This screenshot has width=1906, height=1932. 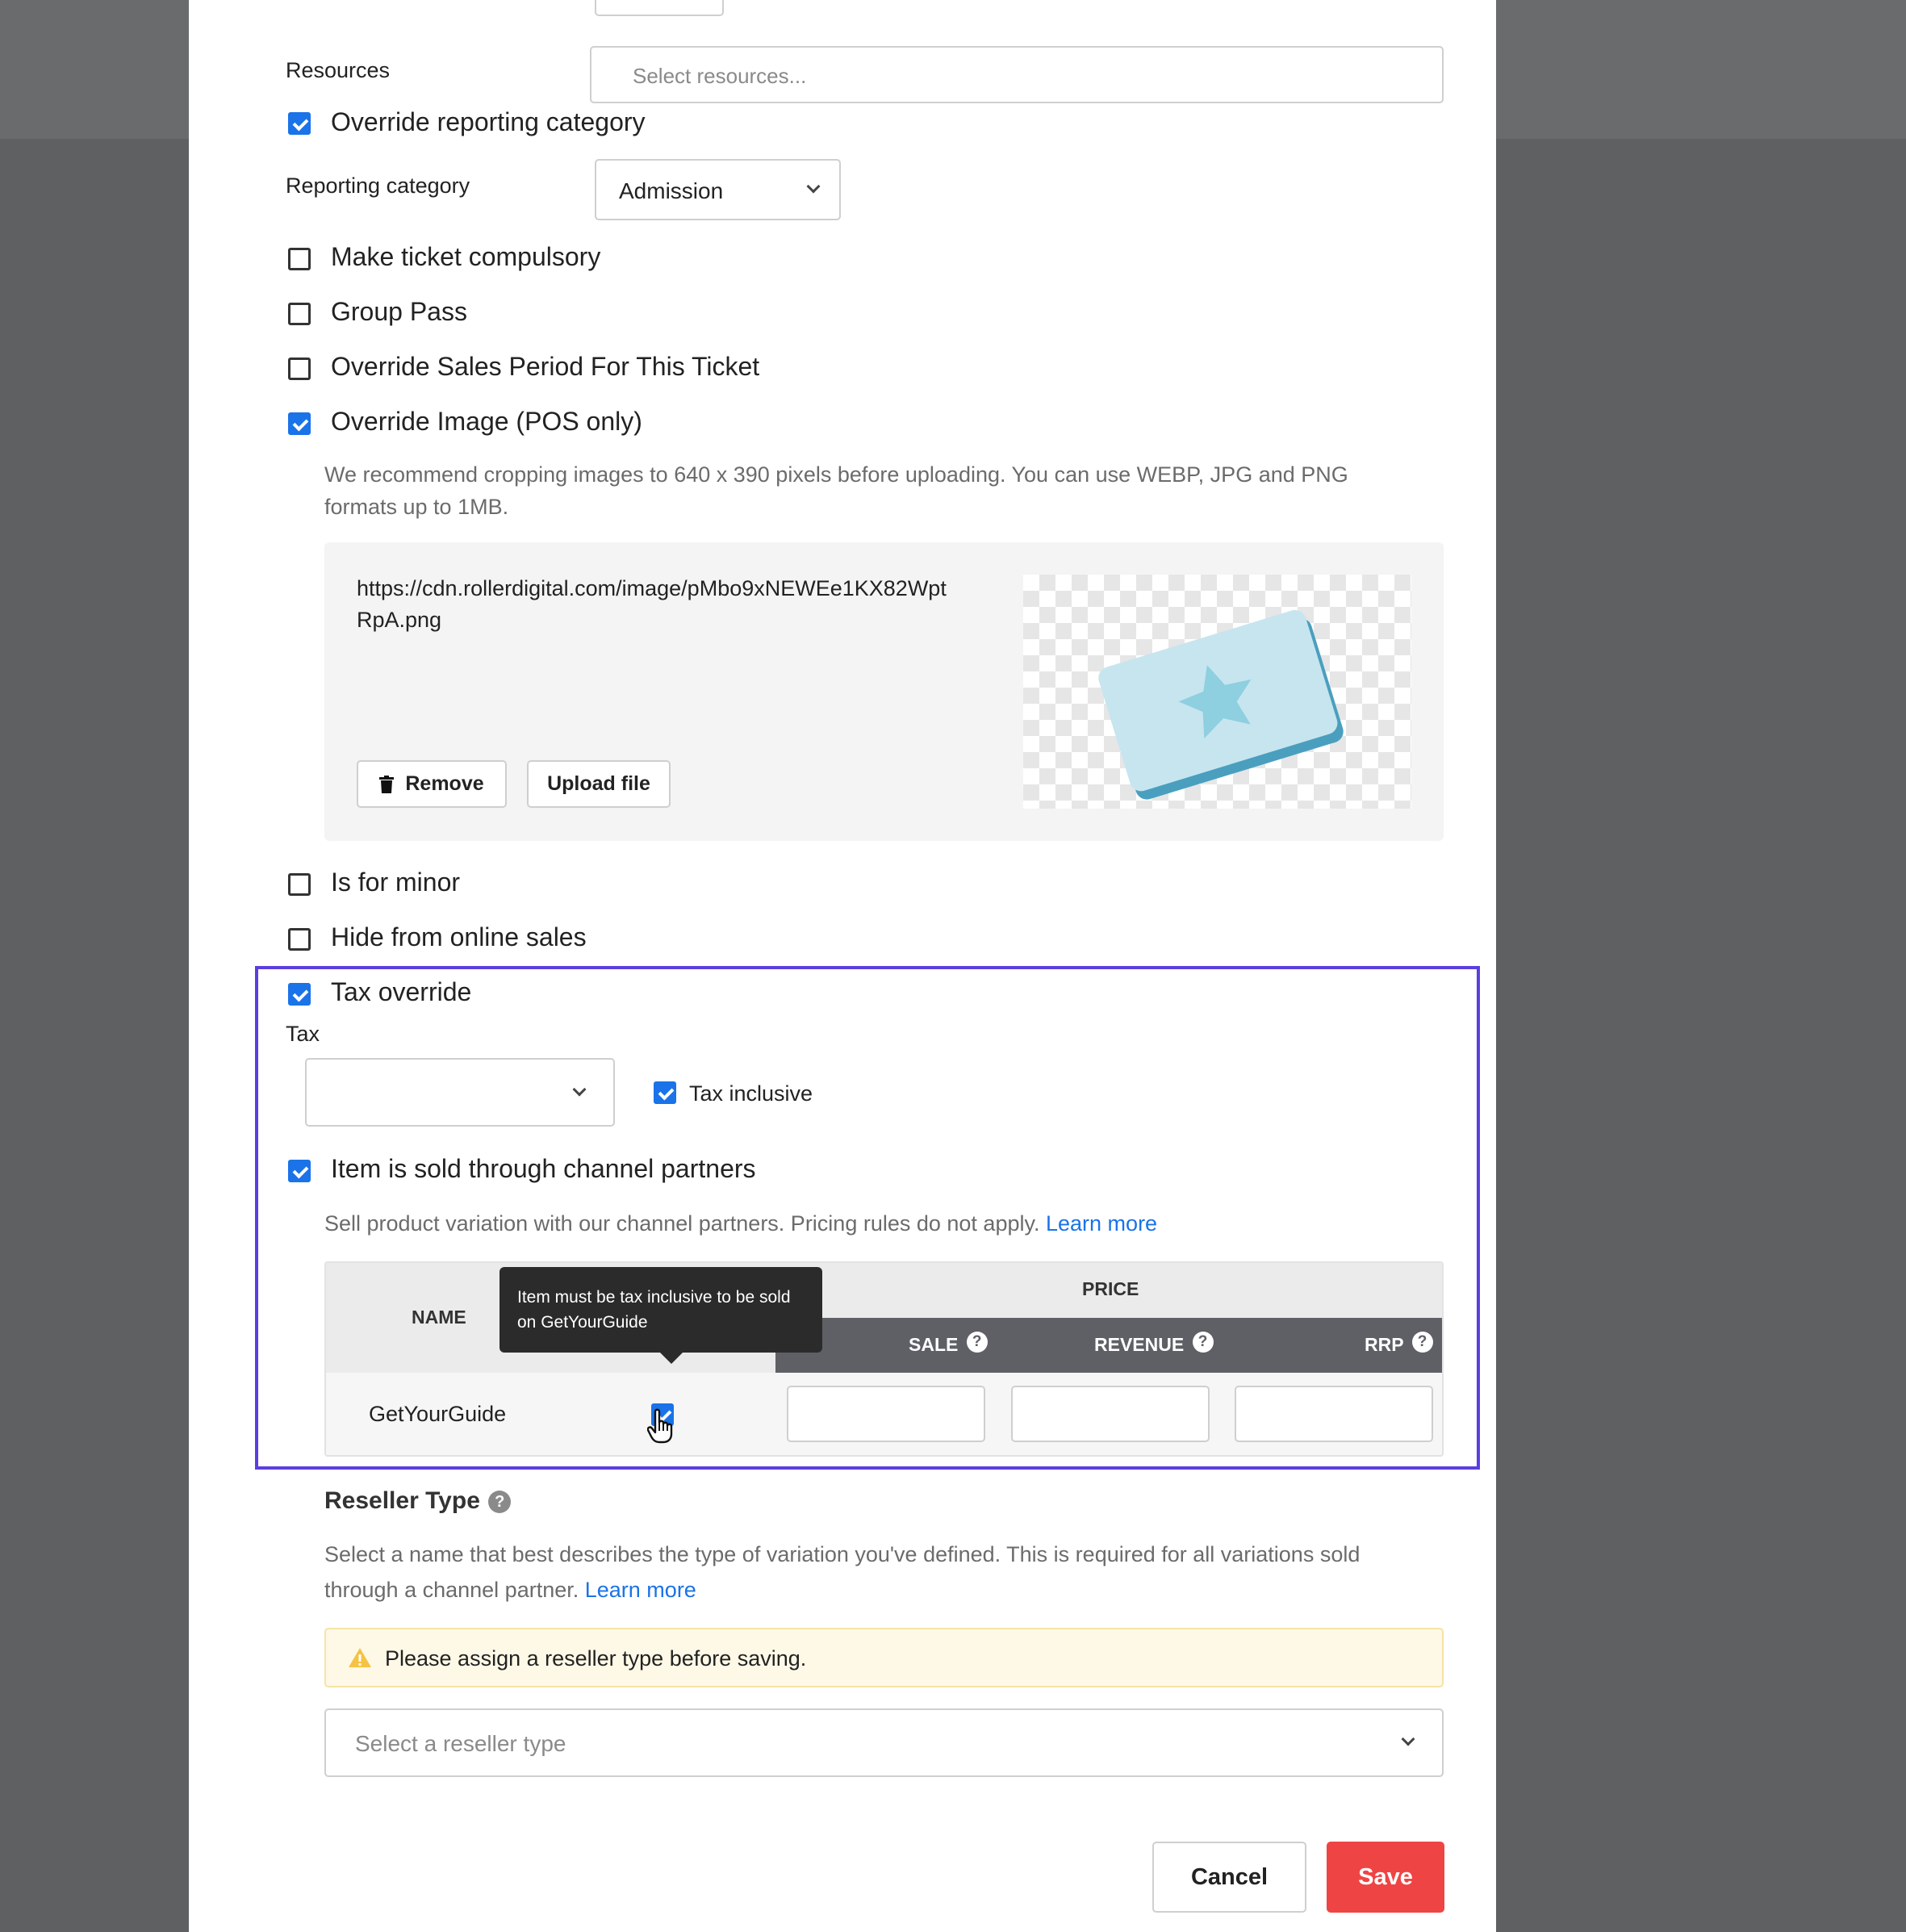 I want to click on override-sales-period-checkbox, so click(x=299, y=369).